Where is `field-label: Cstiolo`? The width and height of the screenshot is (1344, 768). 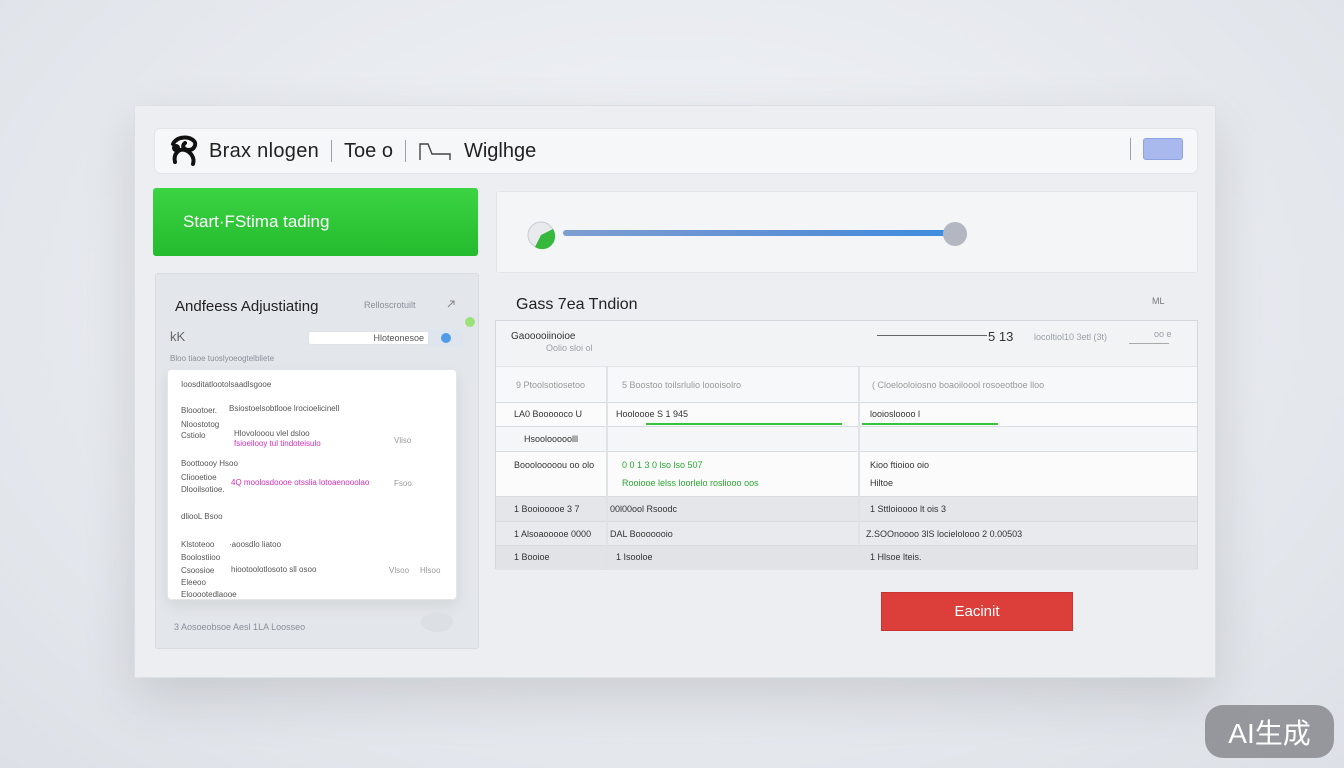 field-label: Cstiolo is located at coordinates (193, 435).